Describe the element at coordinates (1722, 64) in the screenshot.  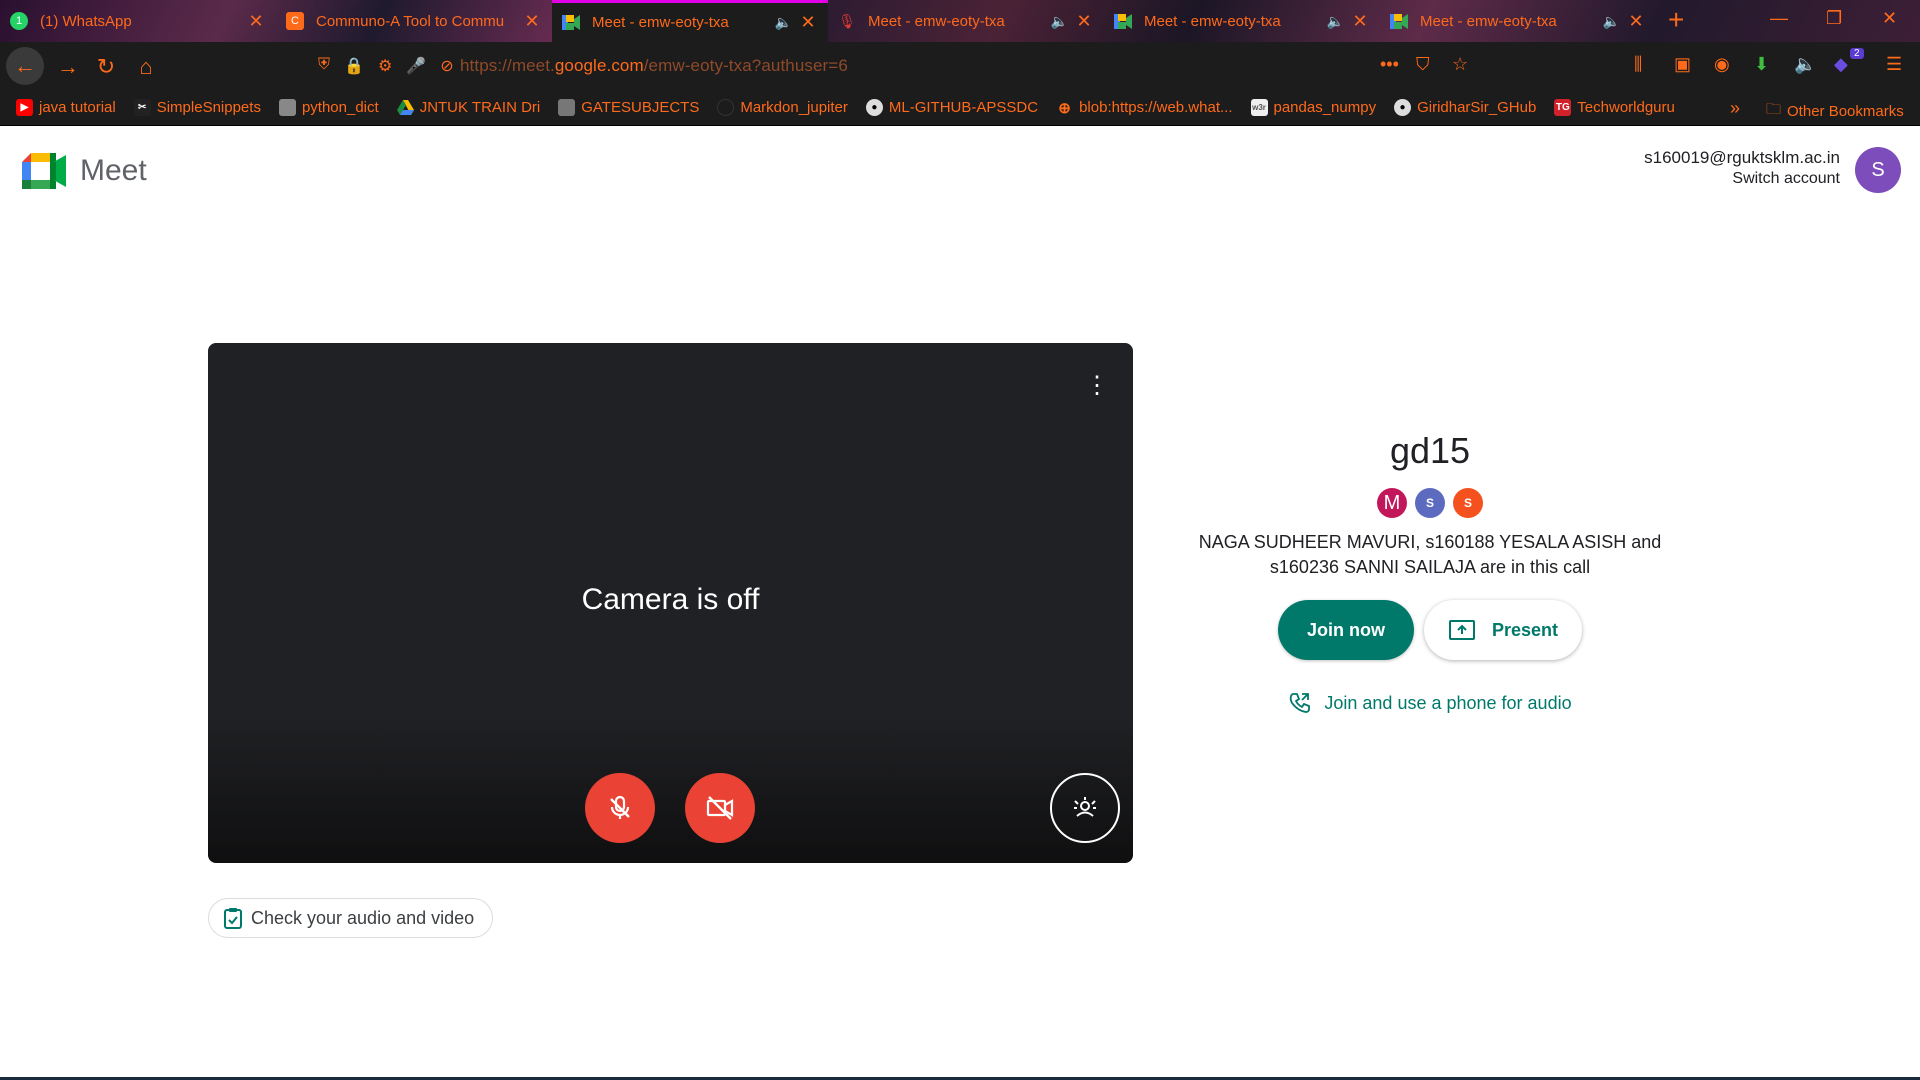
I see `account-icon: ◉` at that location.